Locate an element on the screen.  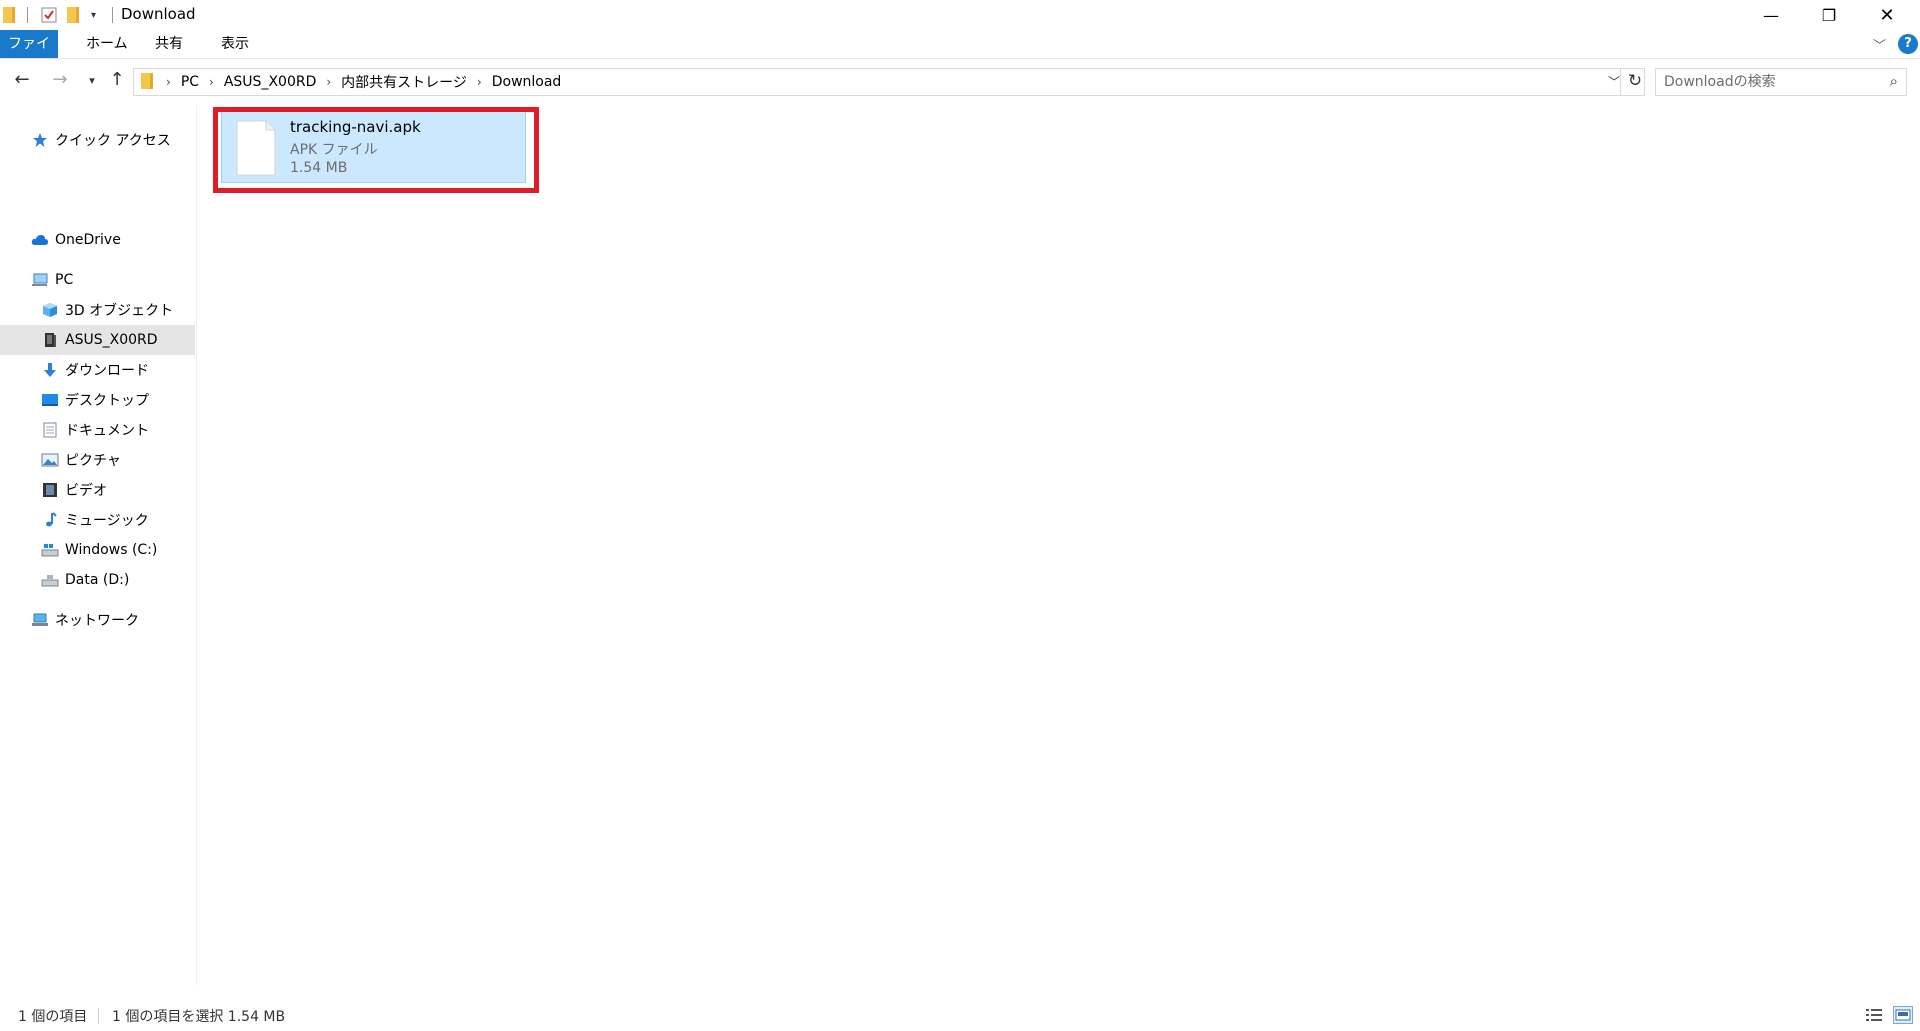
sidebar-item-desktop: デスクトップ is located at coordinates (97, 400).